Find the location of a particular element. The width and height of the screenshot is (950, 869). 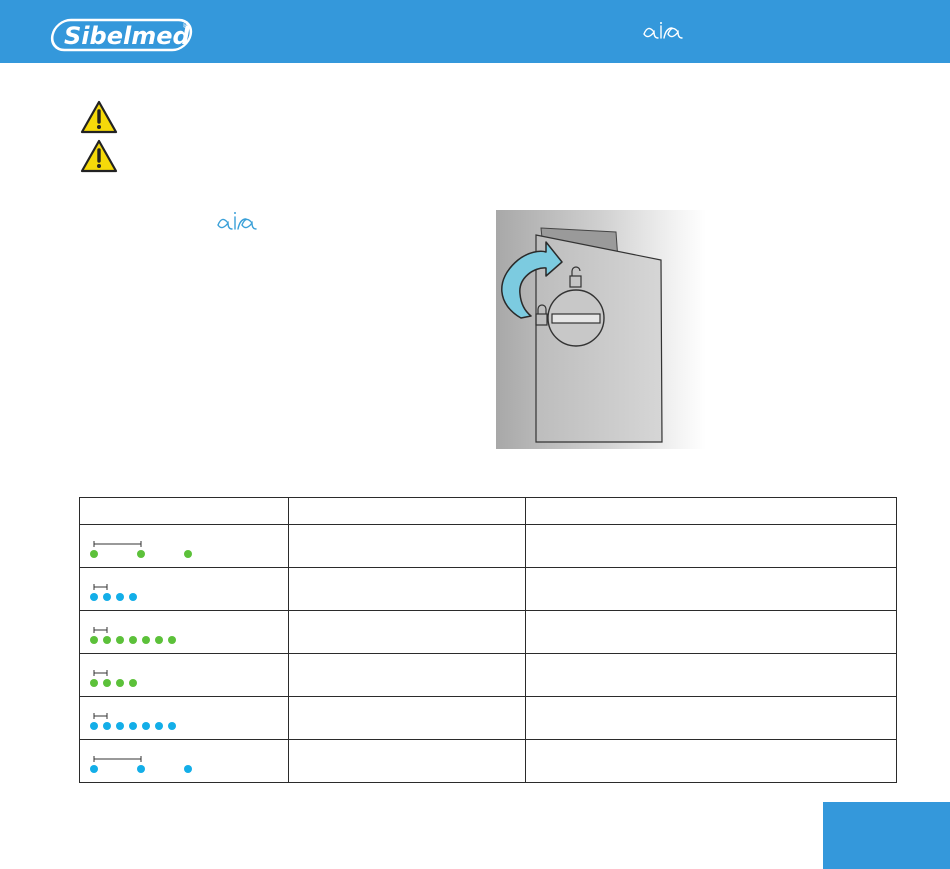

aira-body-logo is located at coordinates (237, 221).